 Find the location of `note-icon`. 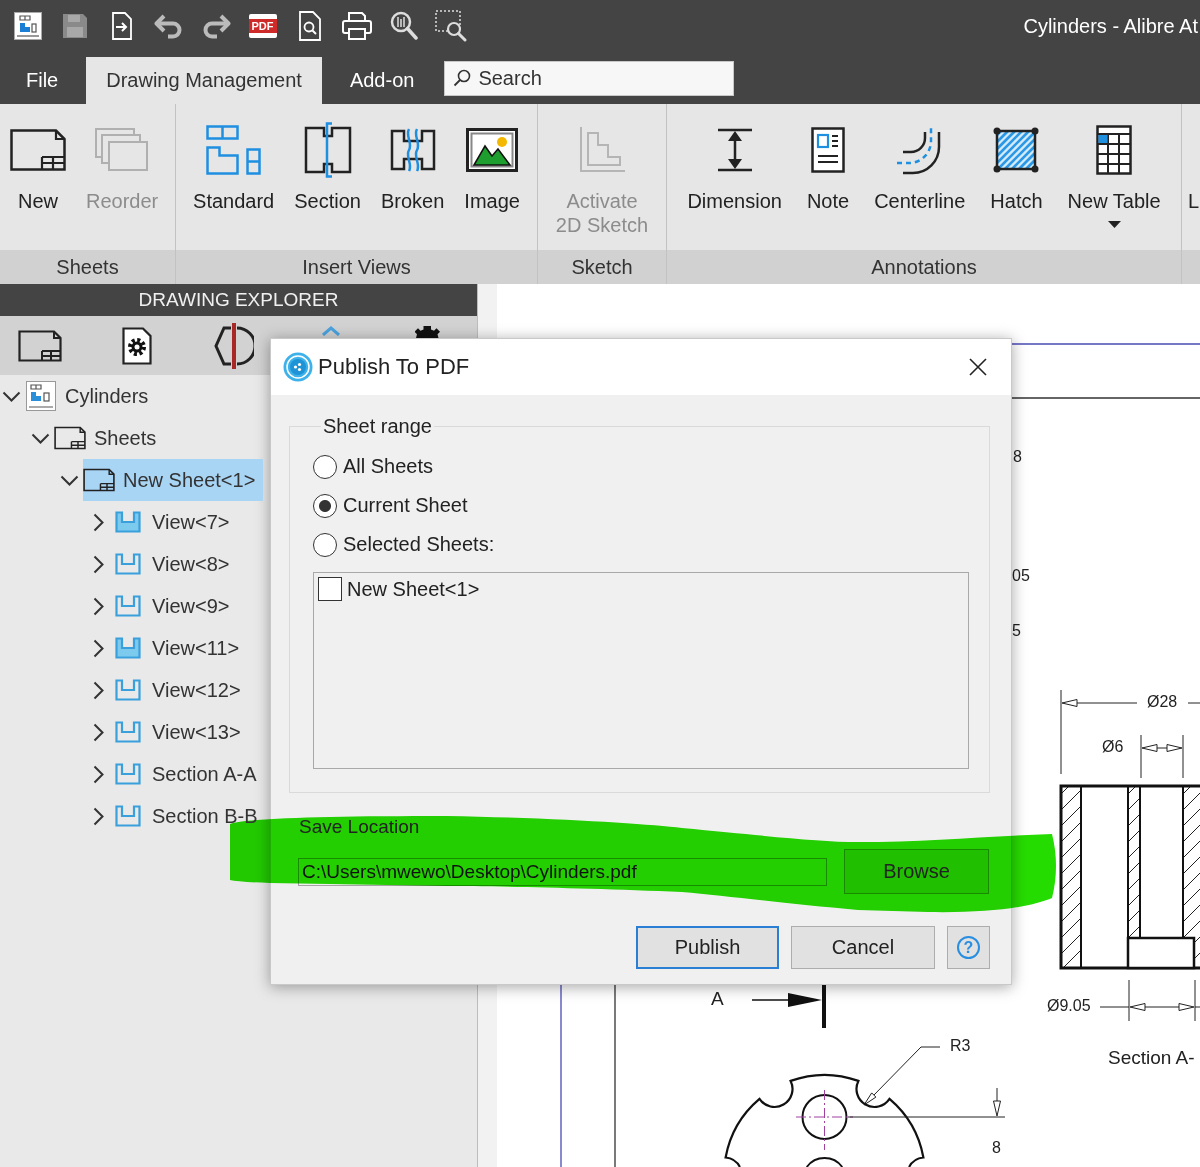

note-icon is located at coordinates (828, 150).